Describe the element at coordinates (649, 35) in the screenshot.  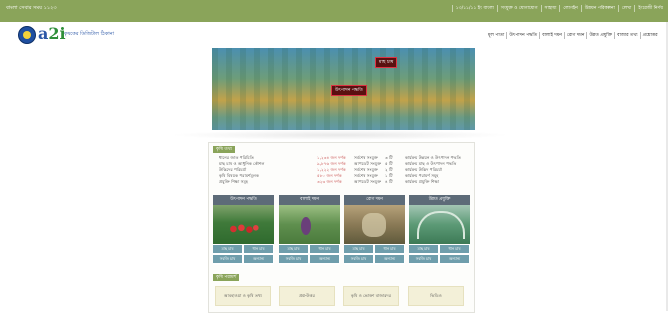
I see `menu-item: প্রশ্নোত্তর` at that location.